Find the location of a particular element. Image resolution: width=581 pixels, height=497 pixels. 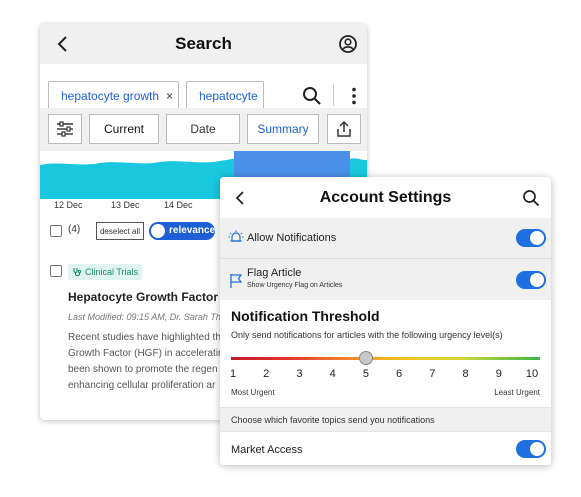

article-meta: Last Modified: 09:15 AM, Dr. Sarah Tho is located at coordinates (147, 317).